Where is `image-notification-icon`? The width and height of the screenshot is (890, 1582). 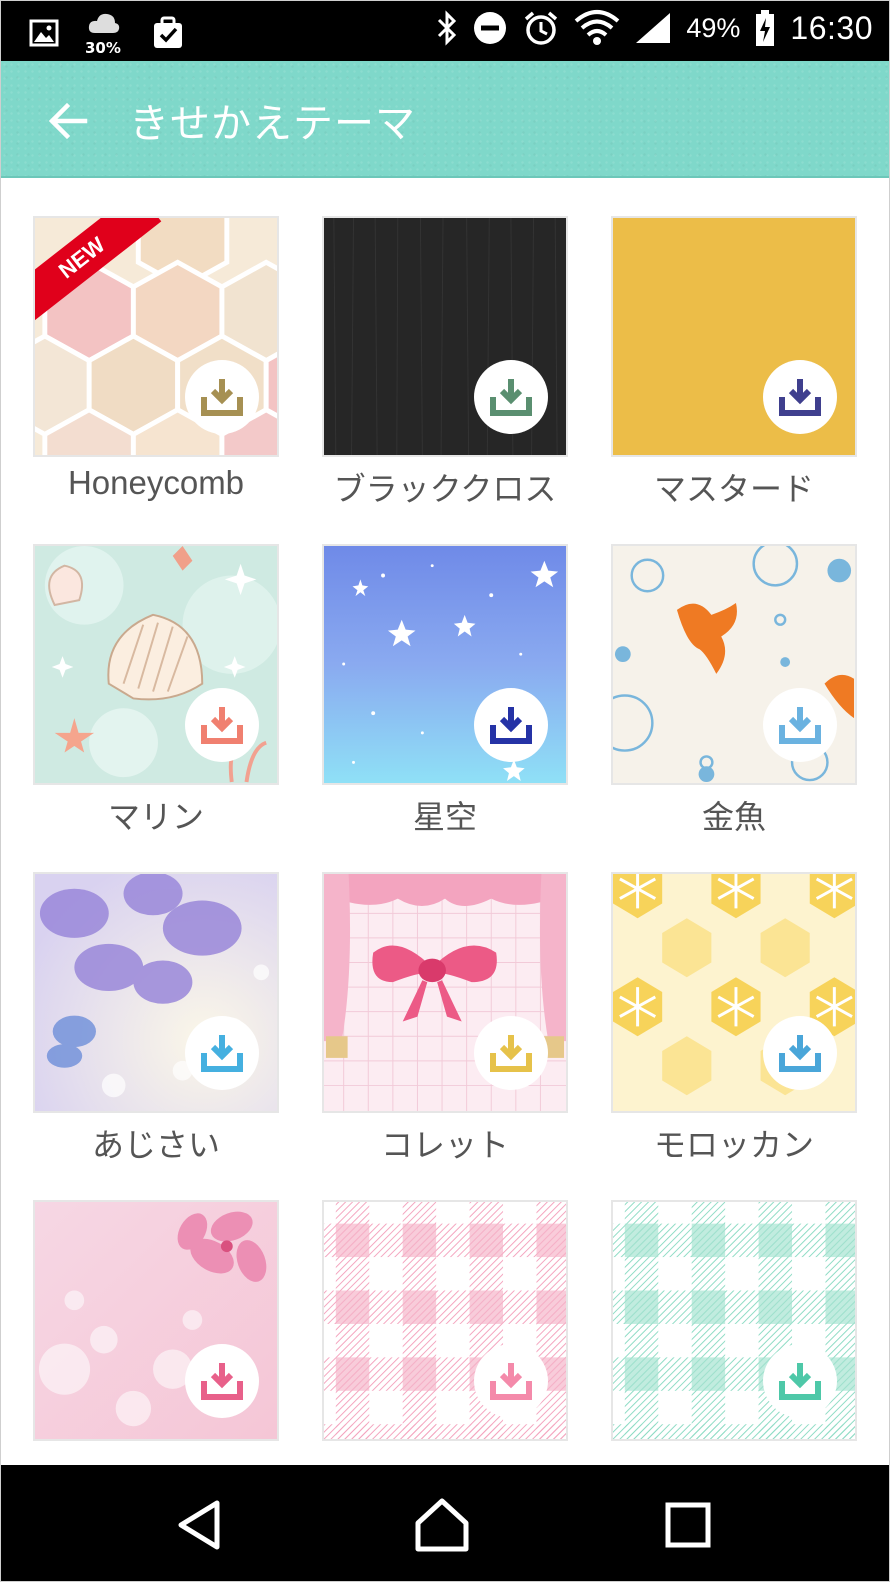 image-notification-icon is located at coordinates (44, 33).